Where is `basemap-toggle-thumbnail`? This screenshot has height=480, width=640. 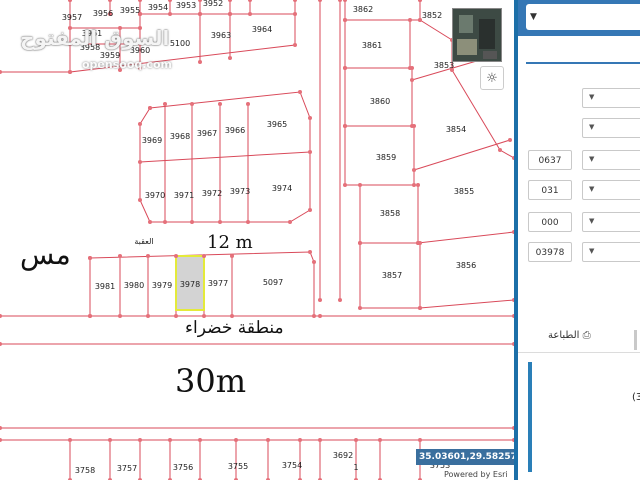
basemap-toggle-thumbnail is located at coordinates (477, 35).